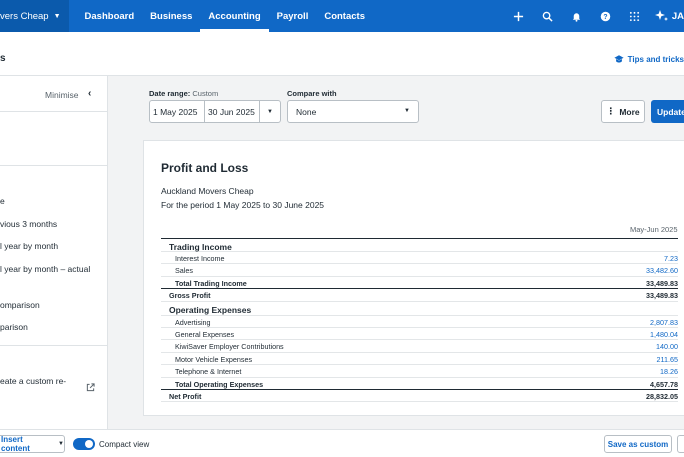 The image size is (684, 457). What do you see at coordinates (28, 224) in the screenshot?
I see `sidebar-item: vious 3 months` at bounding box center [28, 224].